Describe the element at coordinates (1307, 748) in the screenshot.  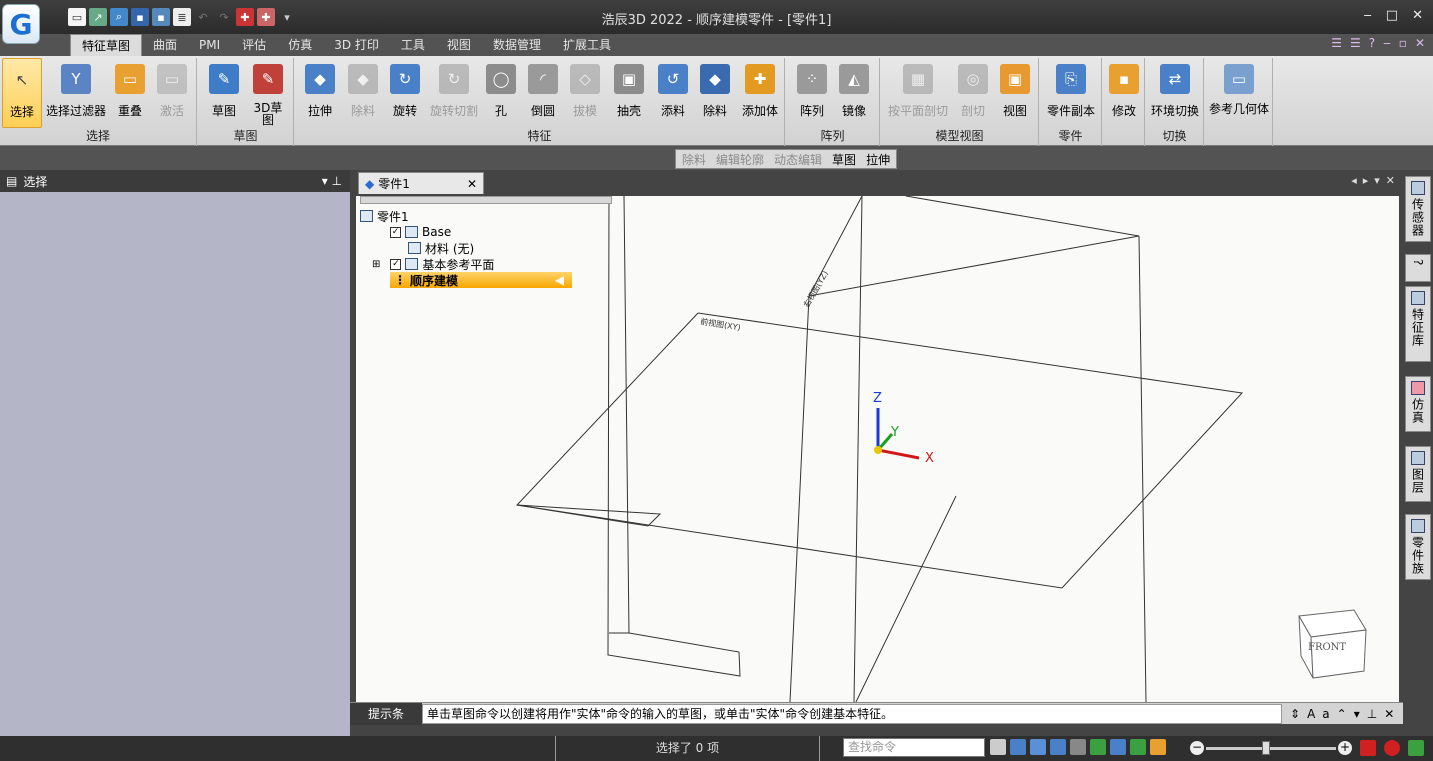
I see `zoom-slider: − +` at that location.